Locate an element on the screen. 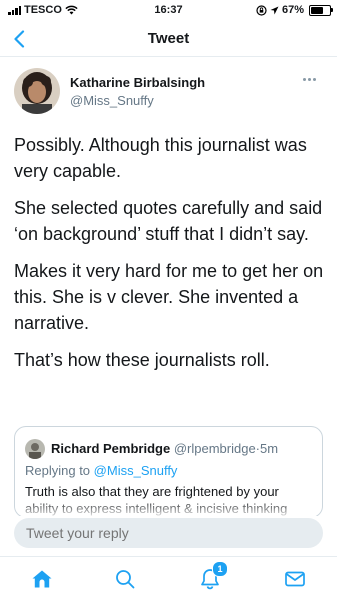  quoted-header: Richard Pembridge @rlpembridge·5m is located at coordinates (164, 448).